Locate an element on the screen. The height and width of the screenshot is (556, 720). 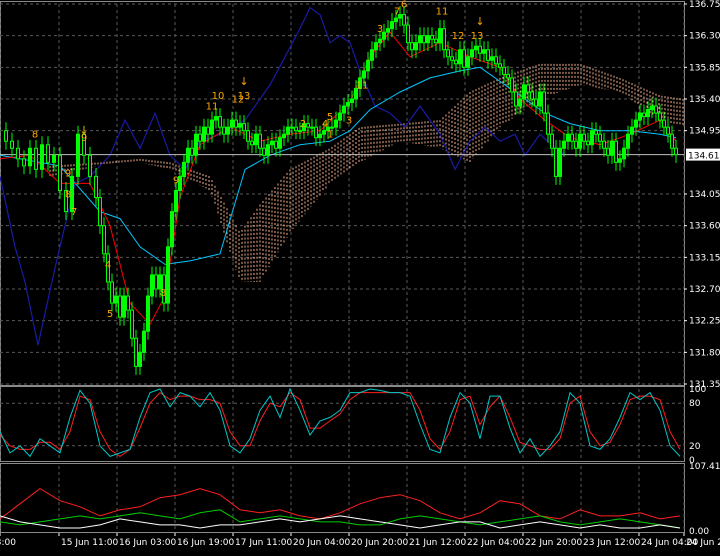
price-tick-label: 136.30 is located at coordinates (704, 37).